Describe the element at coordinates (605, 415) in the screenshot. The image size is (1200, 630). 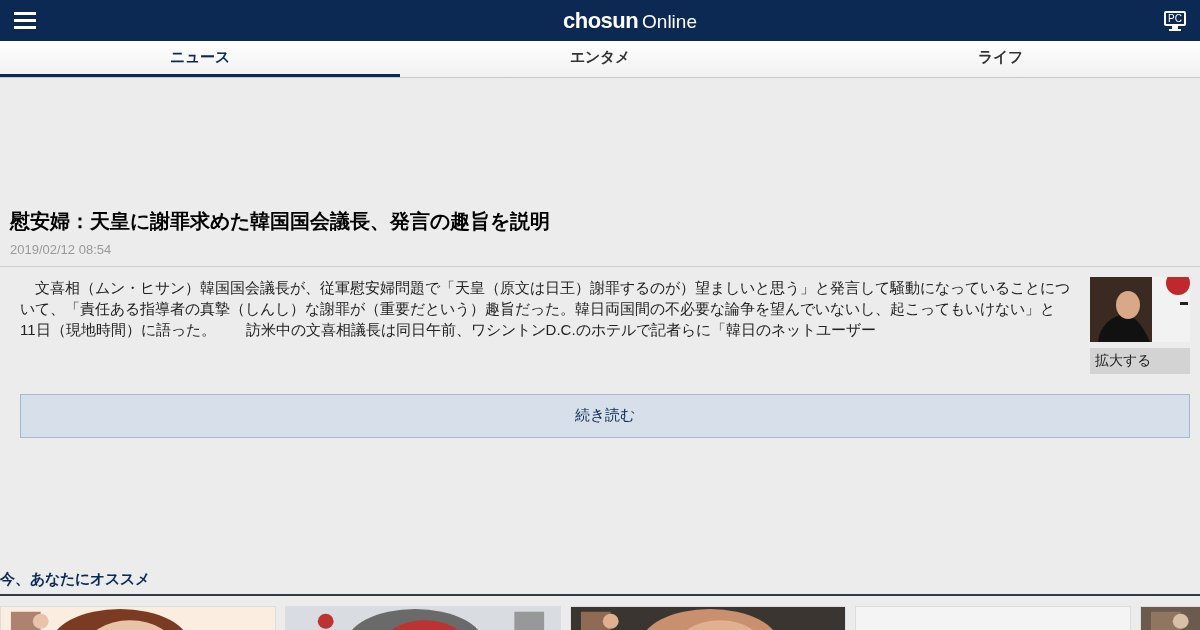
I see `read-more-button: 続き読む` at that location.